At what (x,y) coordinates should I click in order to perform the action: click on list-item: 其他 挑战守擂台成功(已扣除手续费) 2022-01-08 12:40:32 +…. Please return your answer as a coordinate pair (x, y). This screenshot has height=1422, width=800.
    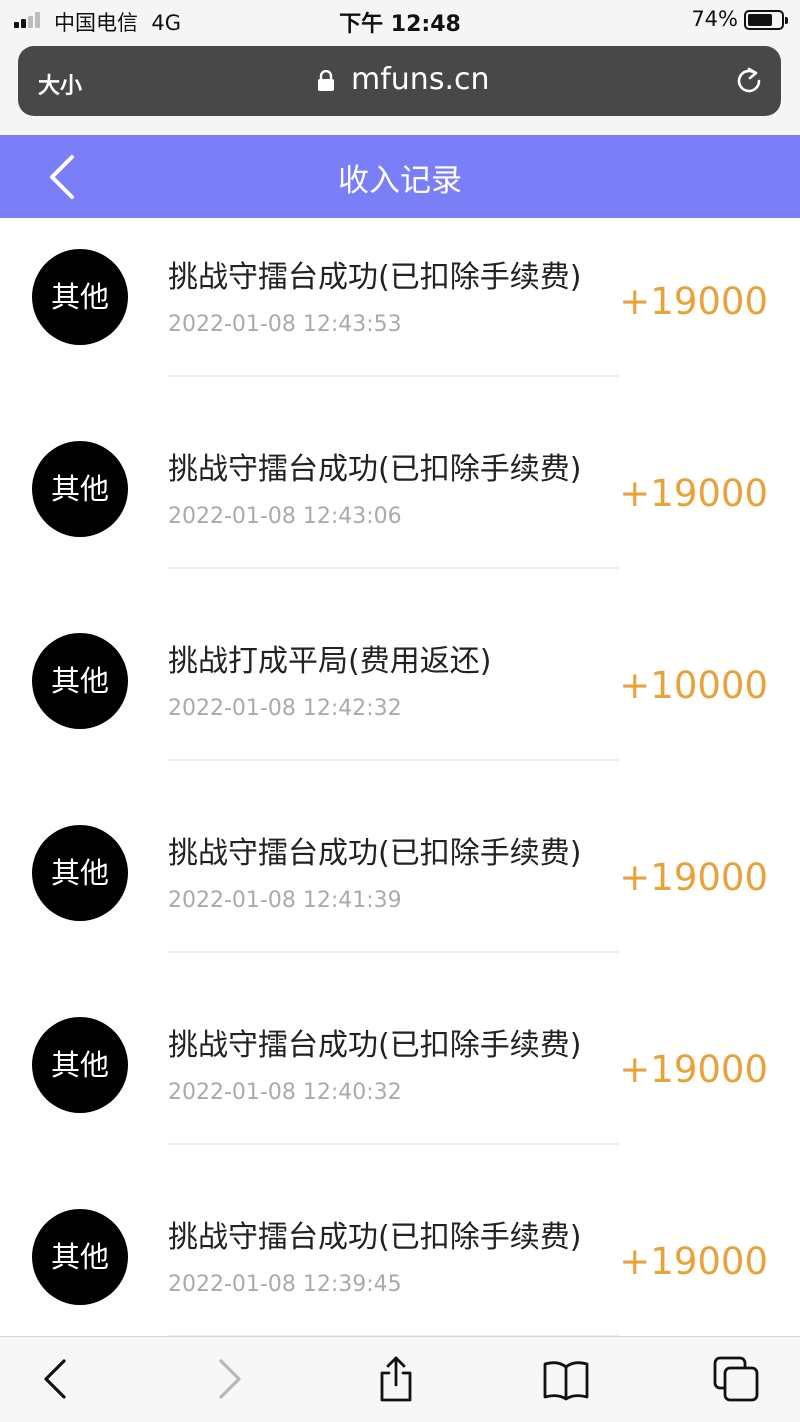
    Looking at the image, I should click on (400, 1082).